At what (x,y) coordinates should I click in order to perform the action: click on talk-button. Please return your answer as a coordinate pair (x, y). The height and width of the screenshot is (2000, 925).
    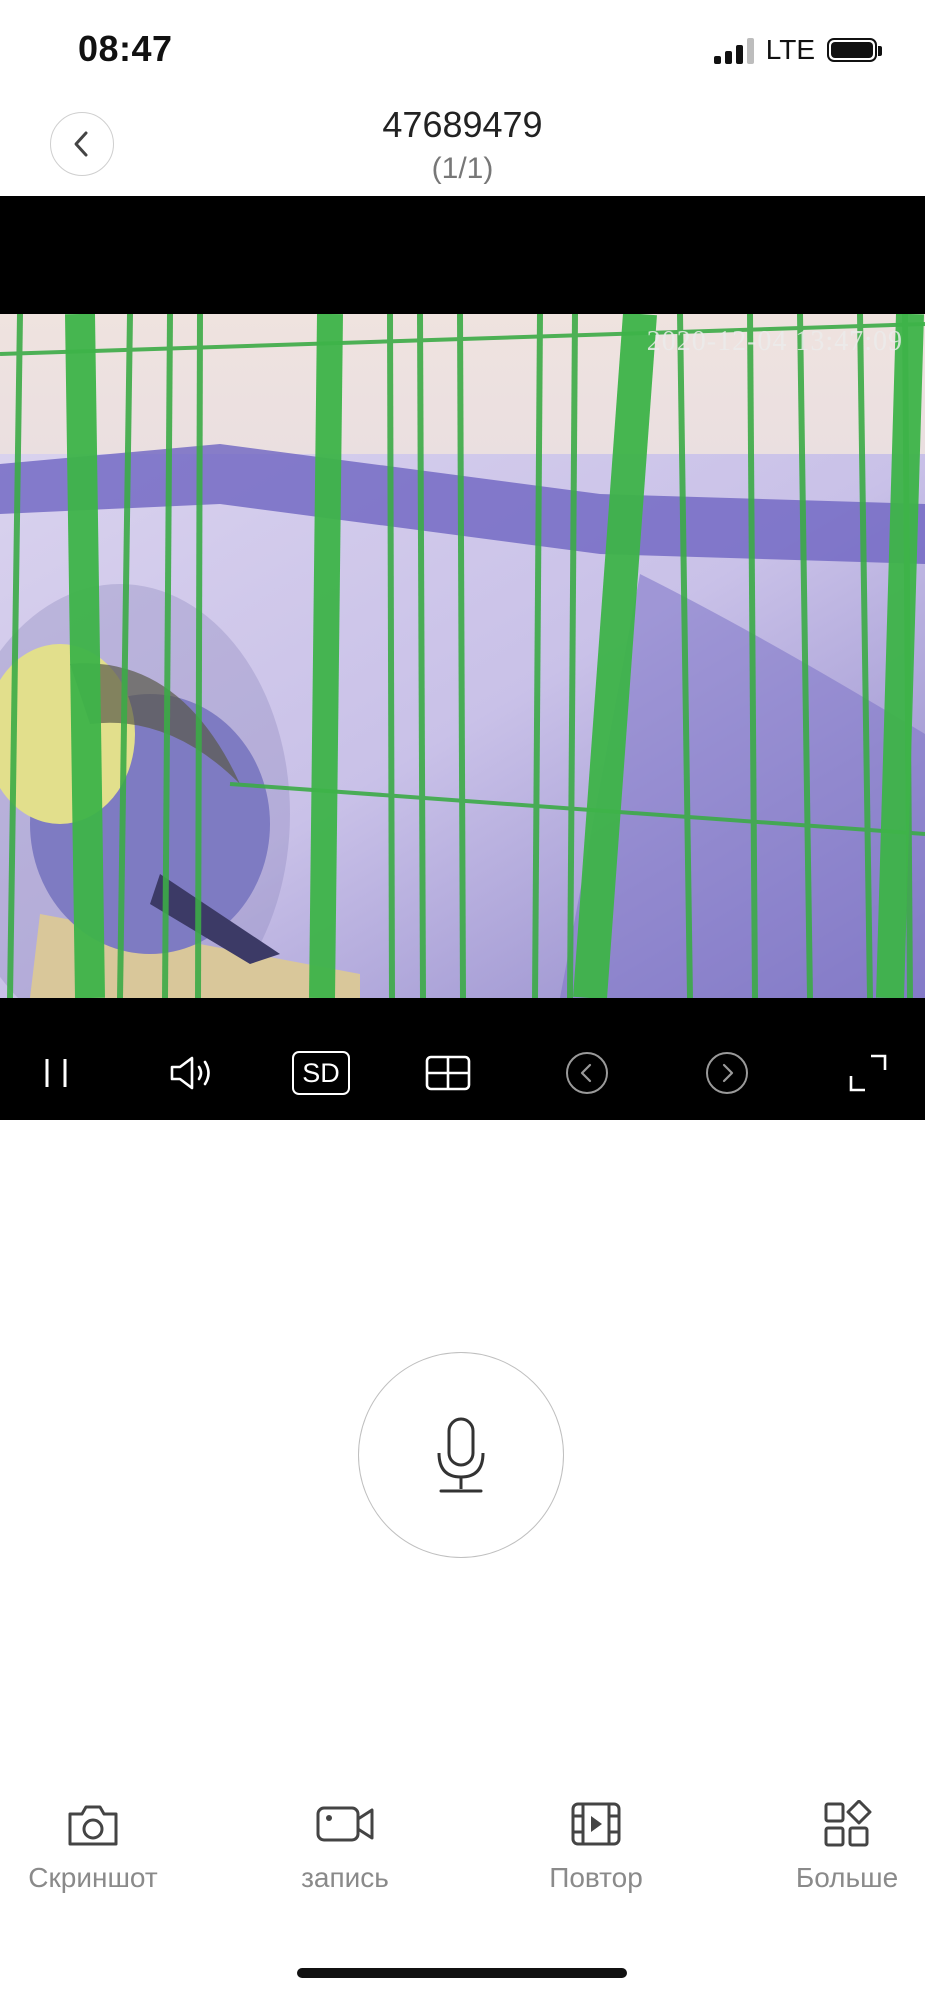
    Looking at the image, I should click on (461, 1455).